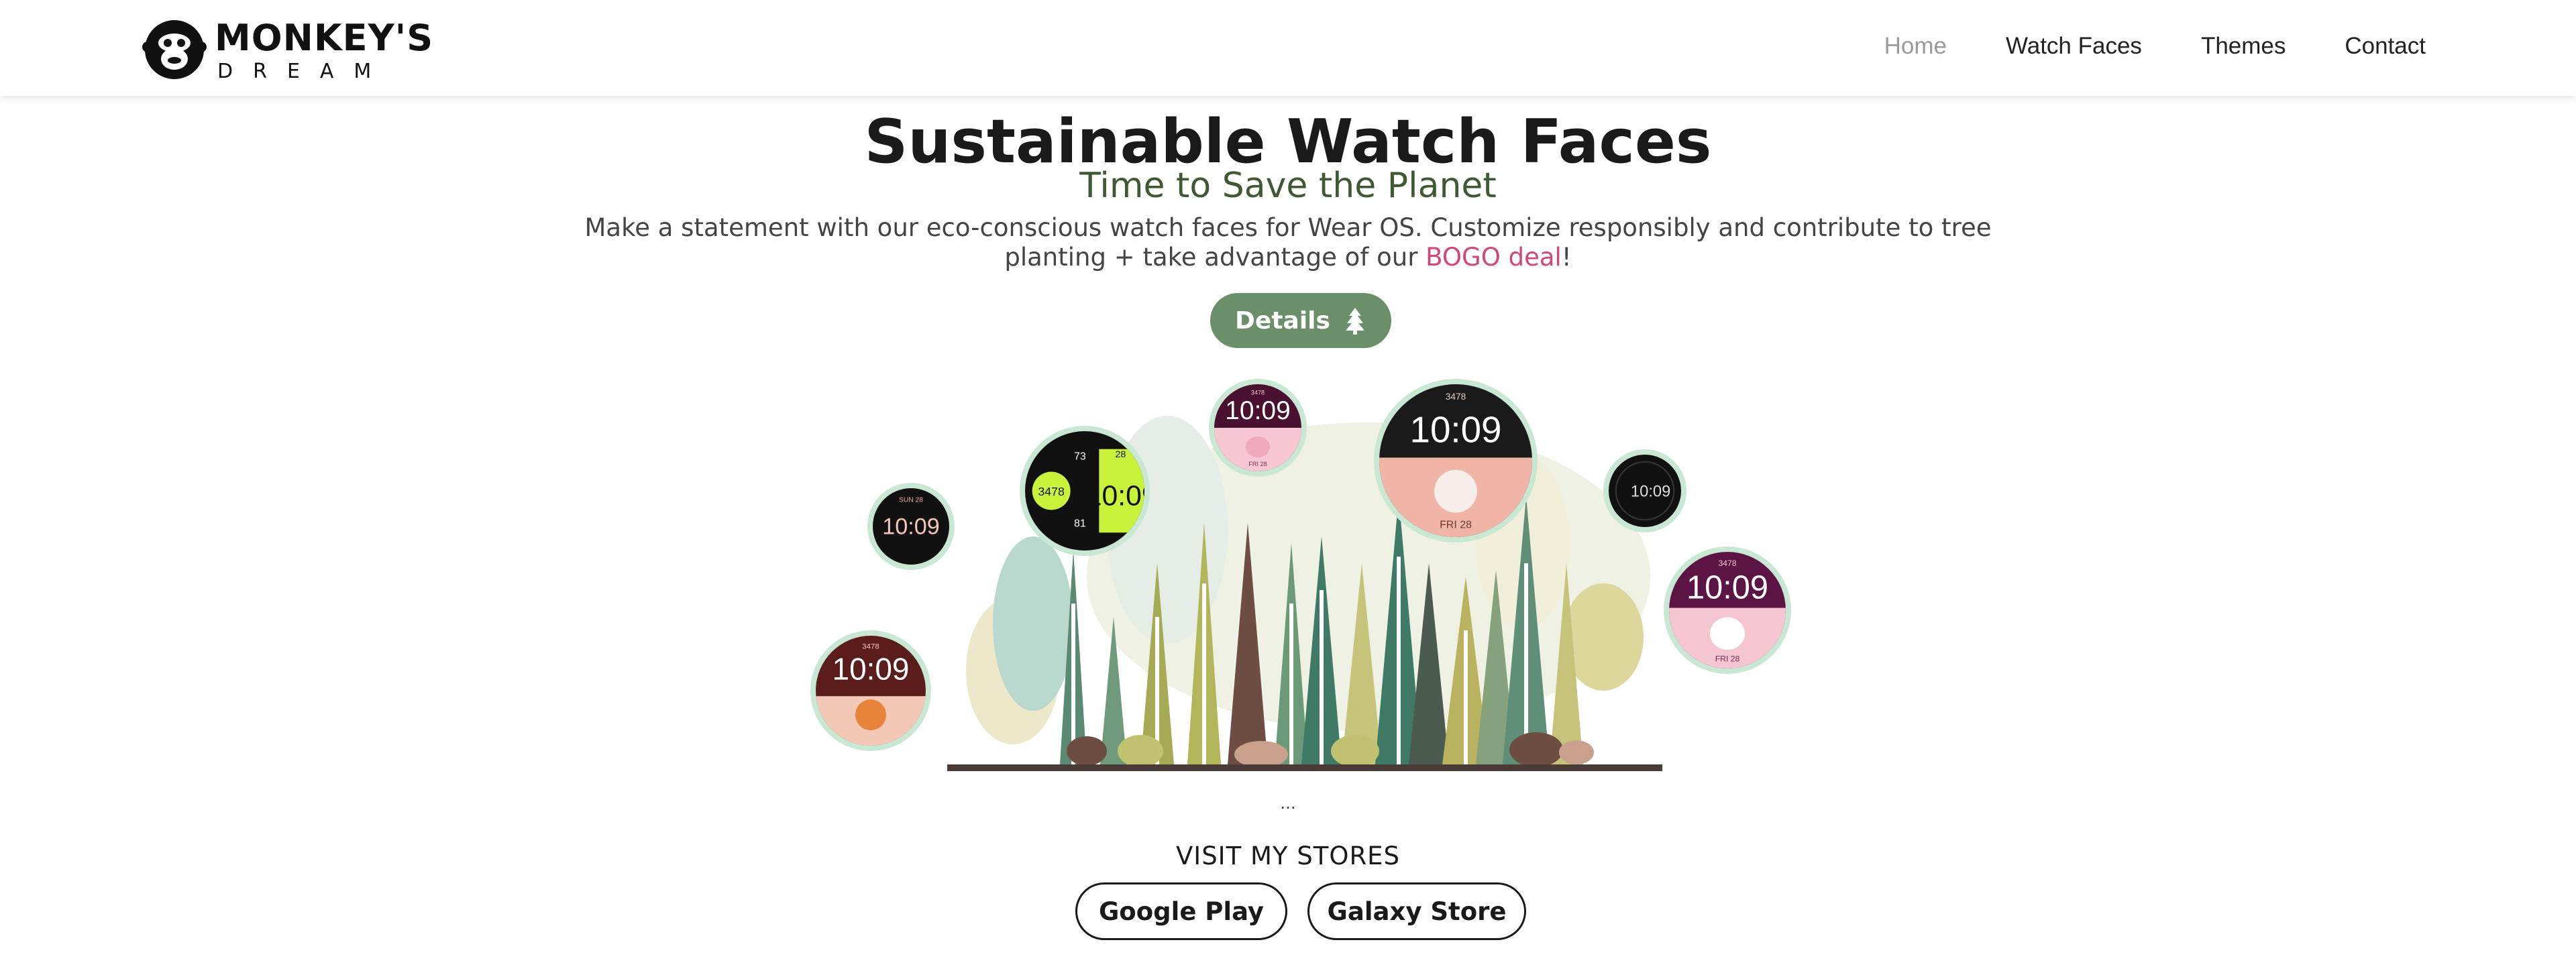 The height and width of the screenshot is (977, 2576). What do you see at coordinates (1080, 457) in the screenshot?
I see `lime-extra-1: 73` at bounding box center [1080, 457].